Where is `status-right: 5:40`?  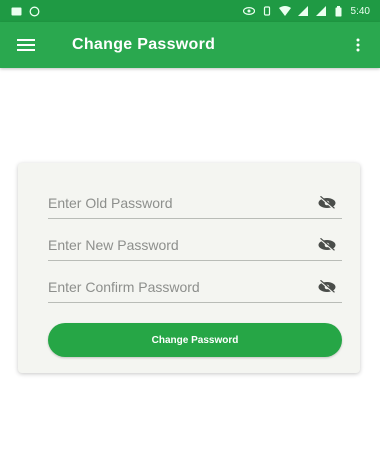 status-right: 5:40 is located at coordinates (306, 11).